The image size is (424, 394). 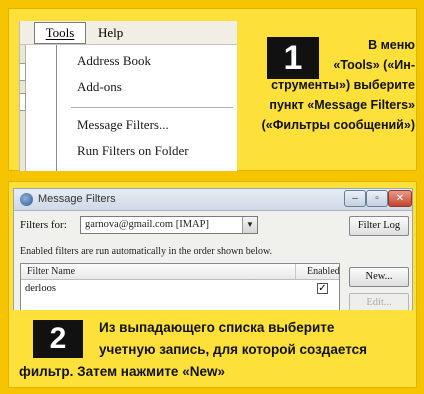 What do you see at coordinates (355, 198) in the screenshot?
I see `minimize-button: –` at bounding box center [355, 198].